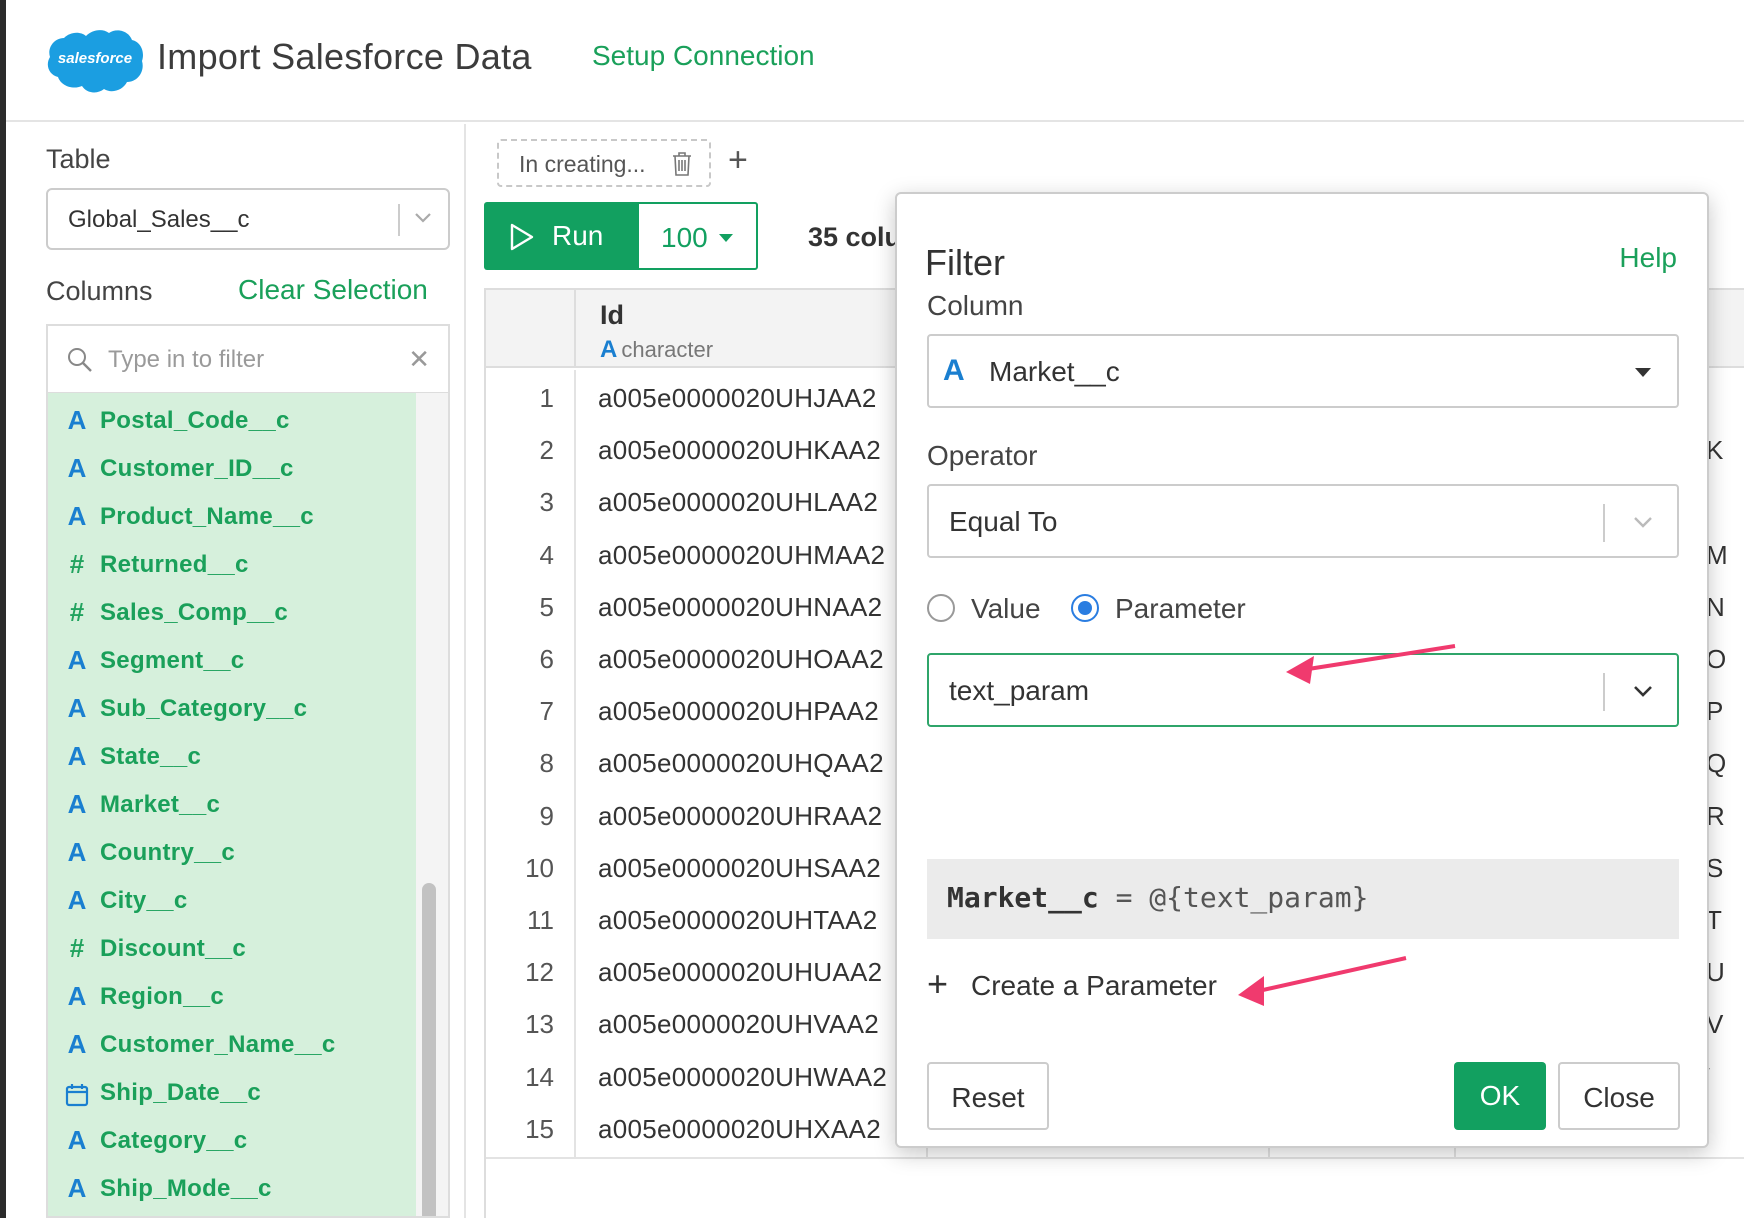 This screenshot has width=1744, height=1218. Describe the element at coordinates (172, 660) in the screenshot. I see `column-name: Segment__c` at that location.